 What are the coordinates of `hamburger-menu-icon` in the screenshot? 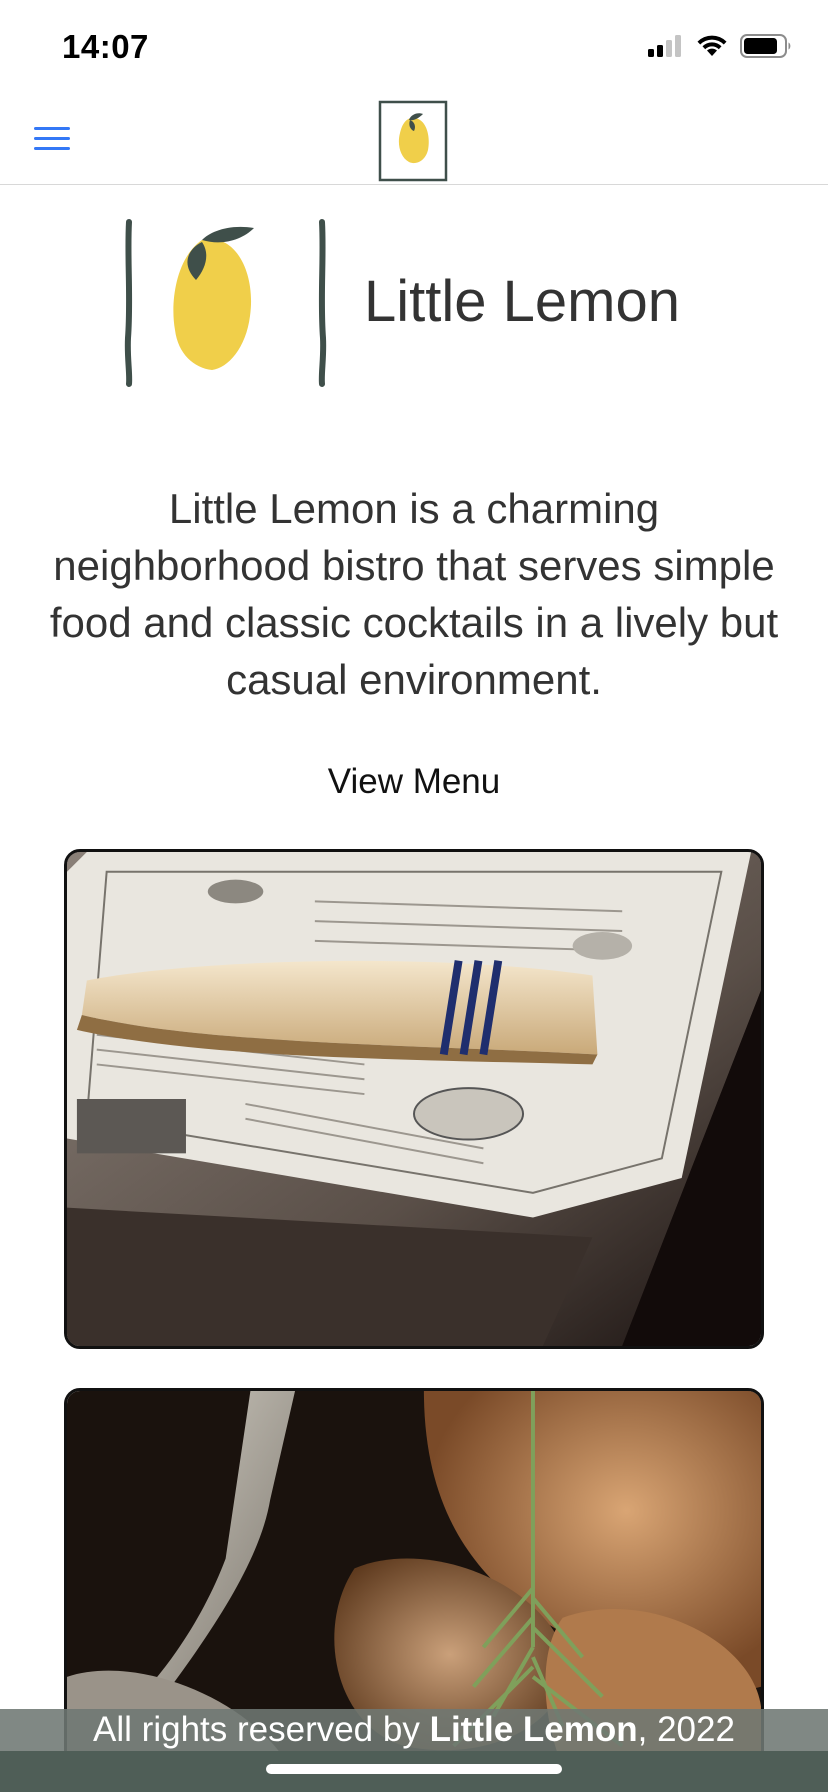 It's located at (52, 139).